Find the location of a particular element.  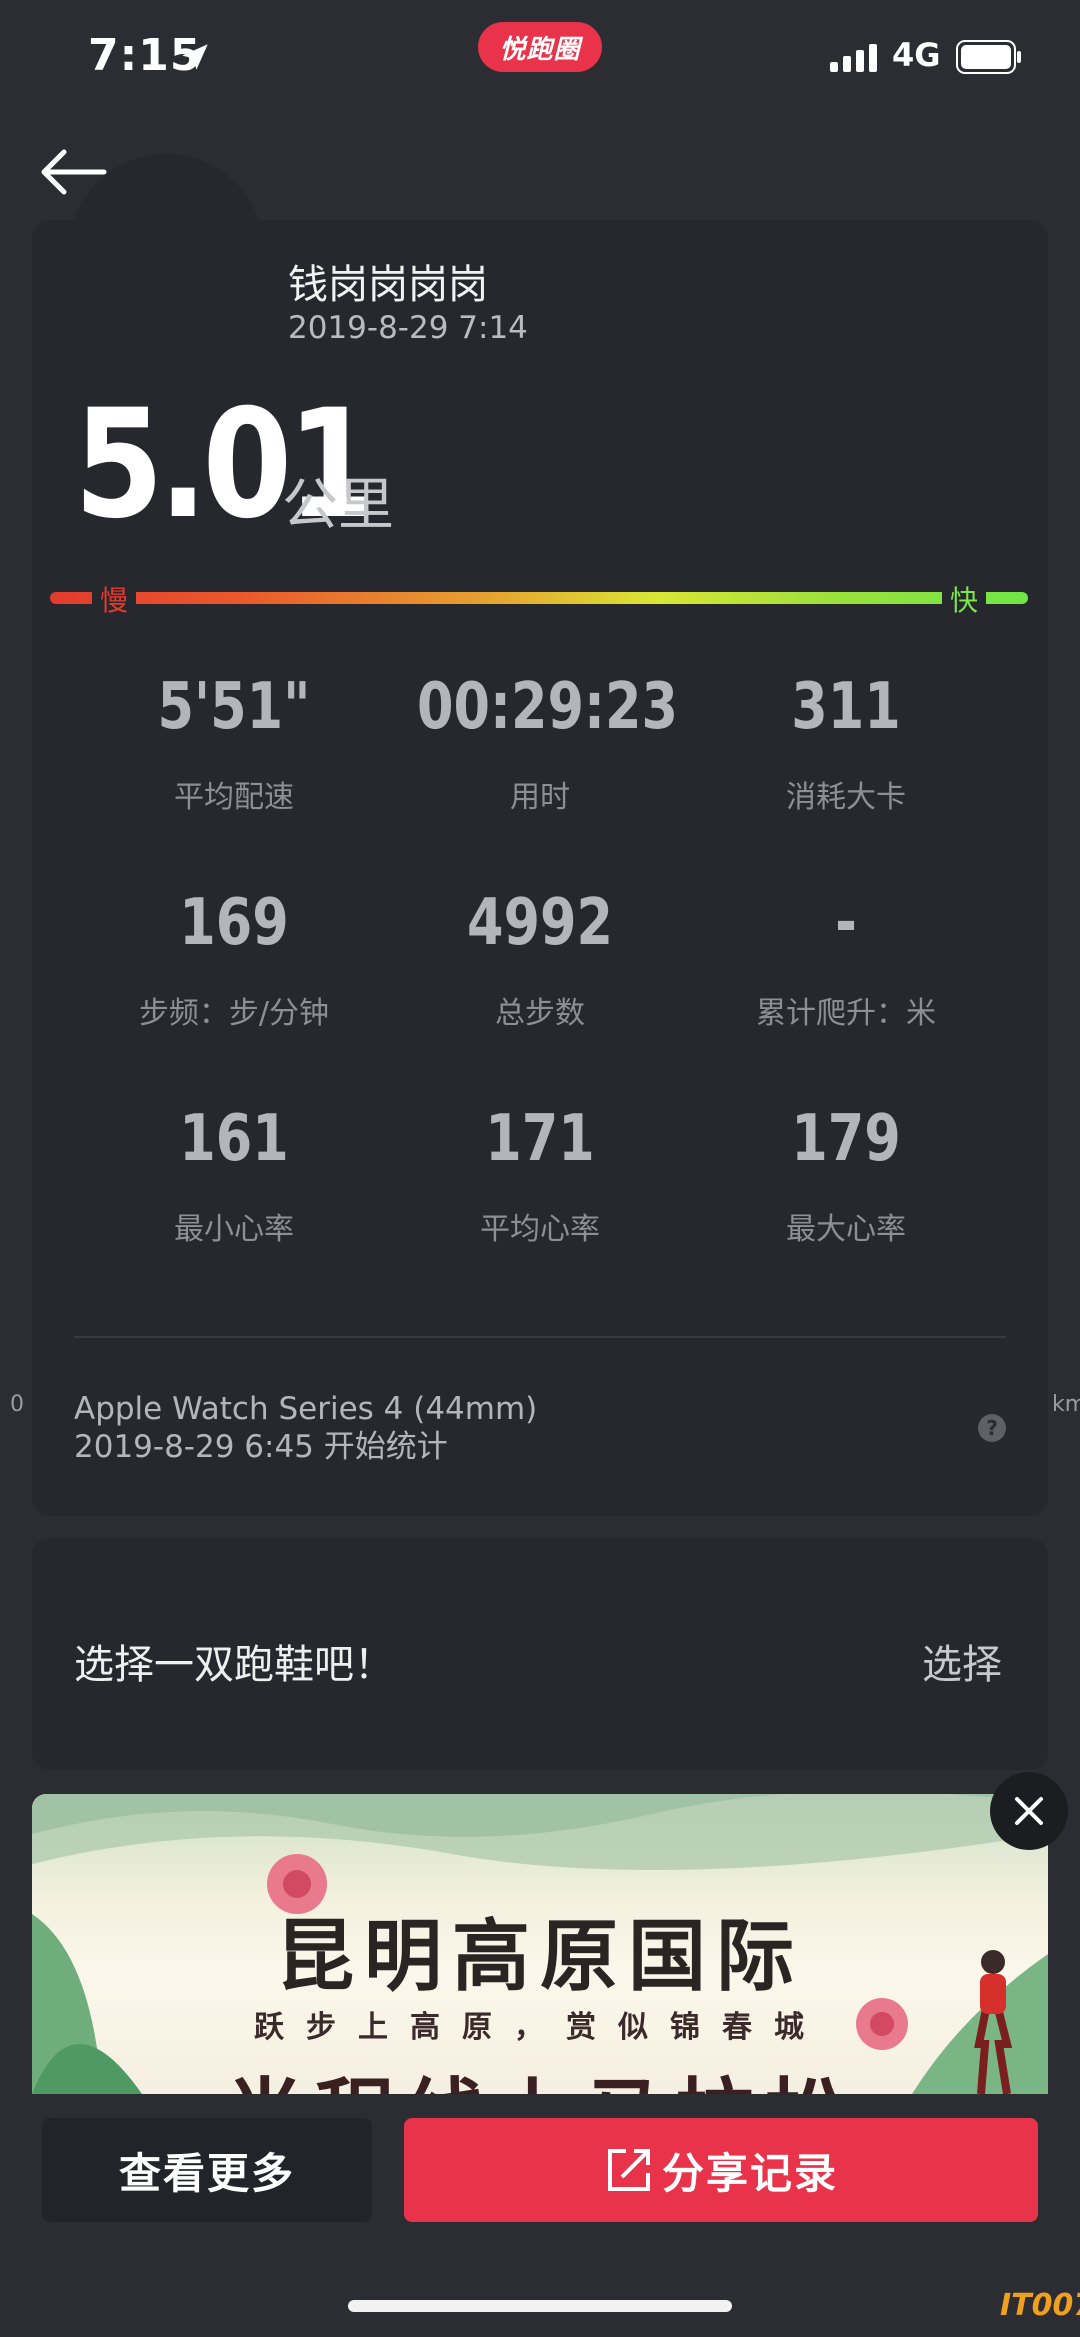

stat-label: 用时 is located at coordinates (540, 798).